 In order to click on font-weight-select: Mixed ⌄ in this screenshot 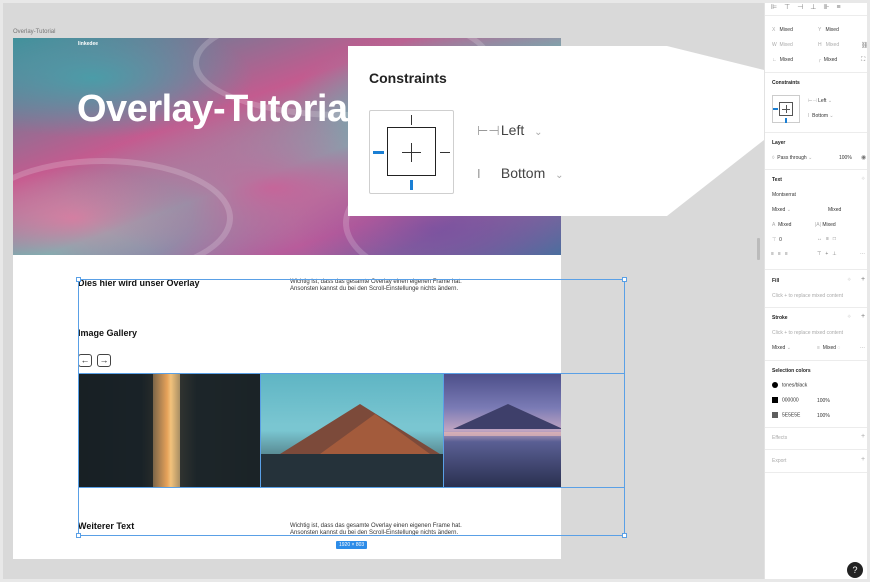, I will do `click(781, 210)`.